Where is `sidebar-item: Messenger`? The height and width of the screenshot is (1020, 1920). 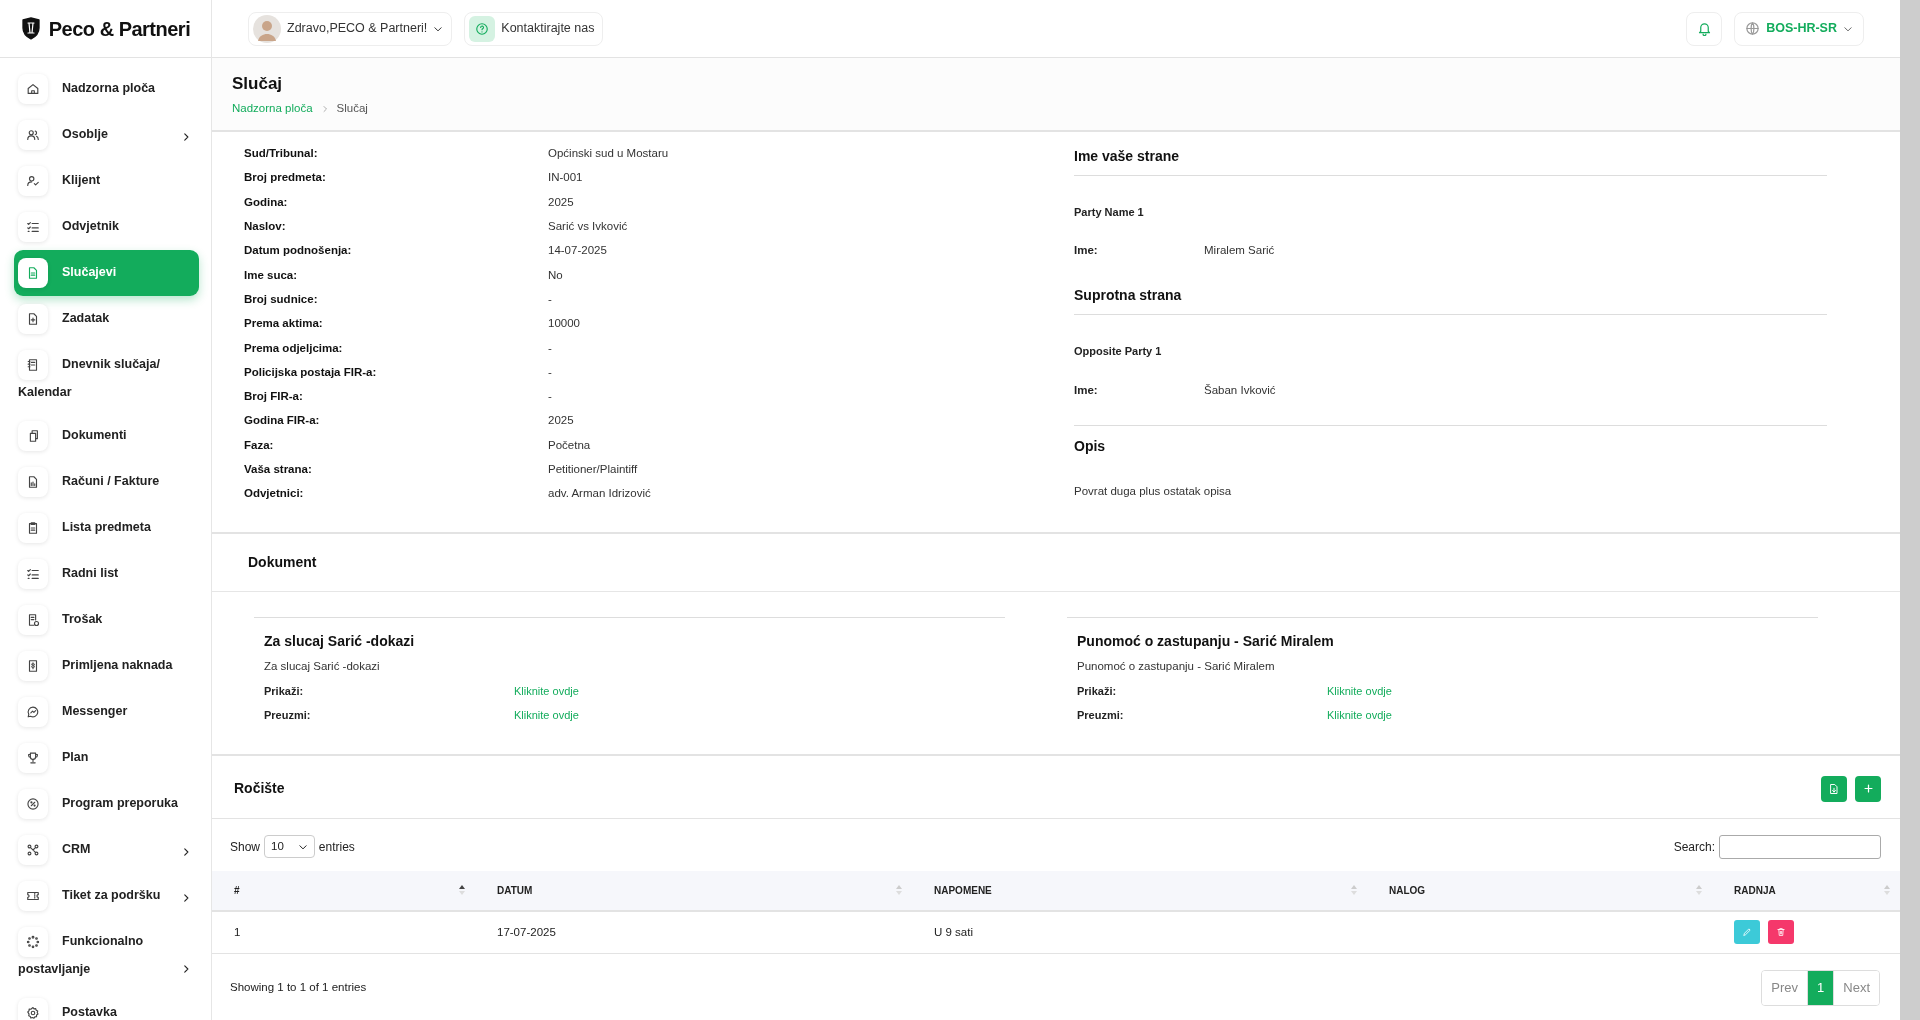 sidebar-item: Messenger is located at coordinates (106, 712).